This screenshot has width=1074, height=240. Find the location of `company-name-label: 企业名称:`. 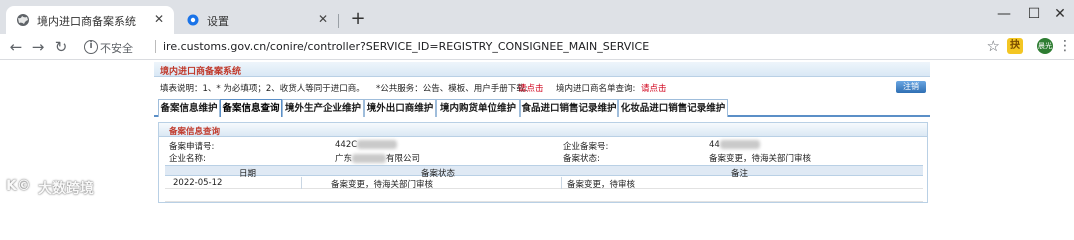

company-name-label: 企业名称: is located at coordinates (187, 159).